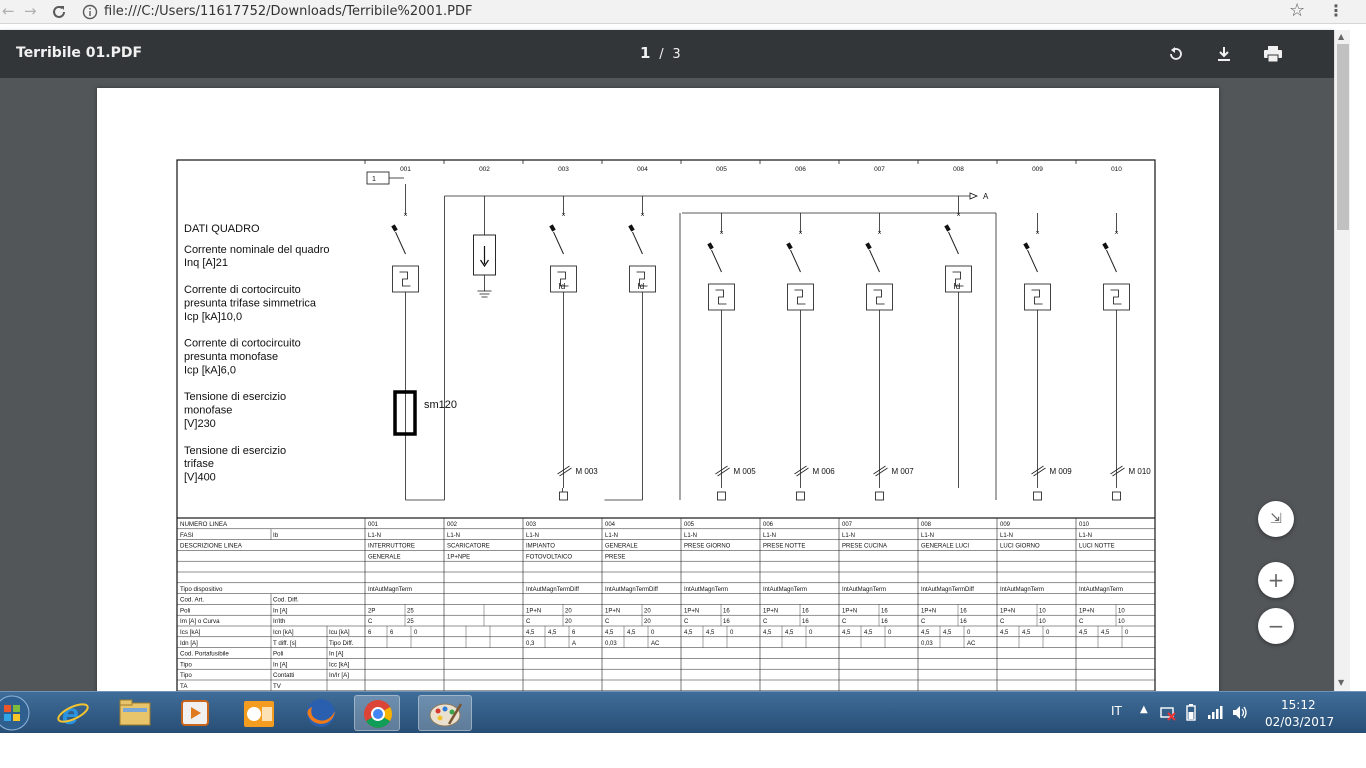 This screenshot has width=1366, height=768. Describe the element at coordinates (259, 713) in the screenshot. I see `taskbar-outlook` at that location.